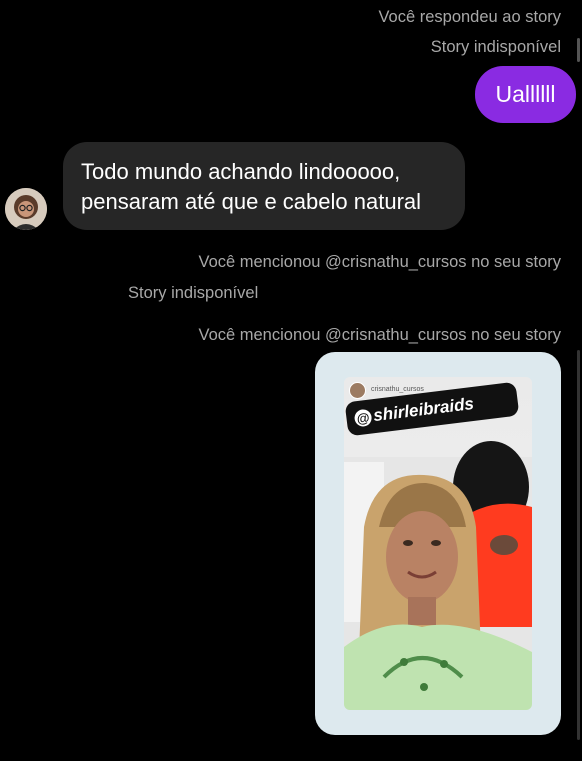 The height and width of the screenshot is (761, 582). What do you see at coordinates (578, 545) in the screenshot?
I see `scroll-indicator-bottom` at bounding box center [578, 545].